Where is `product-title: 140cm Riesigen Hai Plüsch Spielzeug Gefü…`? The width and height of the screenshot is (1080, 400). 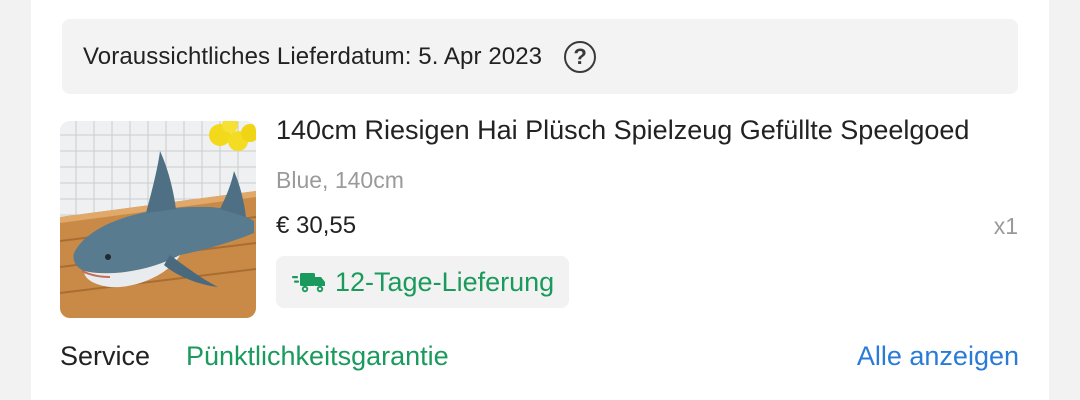
product-title: 140cm Riesigen Hai Plüsch Spielzeug Gefü… is located at coordinates (648, 130).